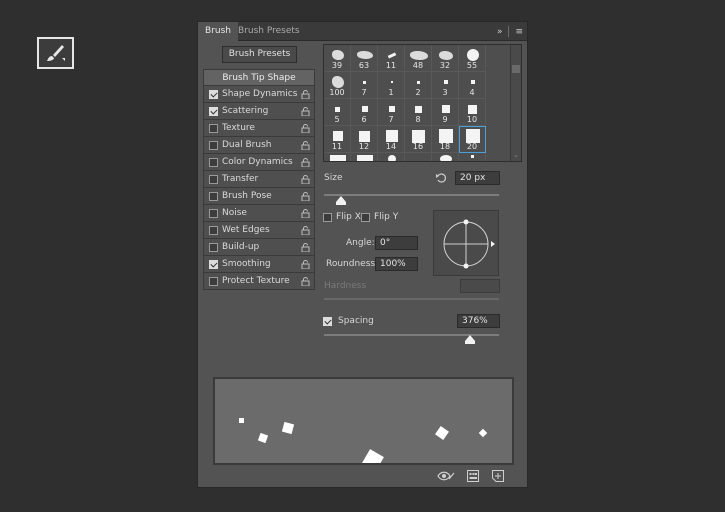 The width and height of the screenshot is (725, 512). What do you see at coordinates (445, 139) in the screenshot?
I see `brush-tip-18: 18` at bounding box center [445, 139].